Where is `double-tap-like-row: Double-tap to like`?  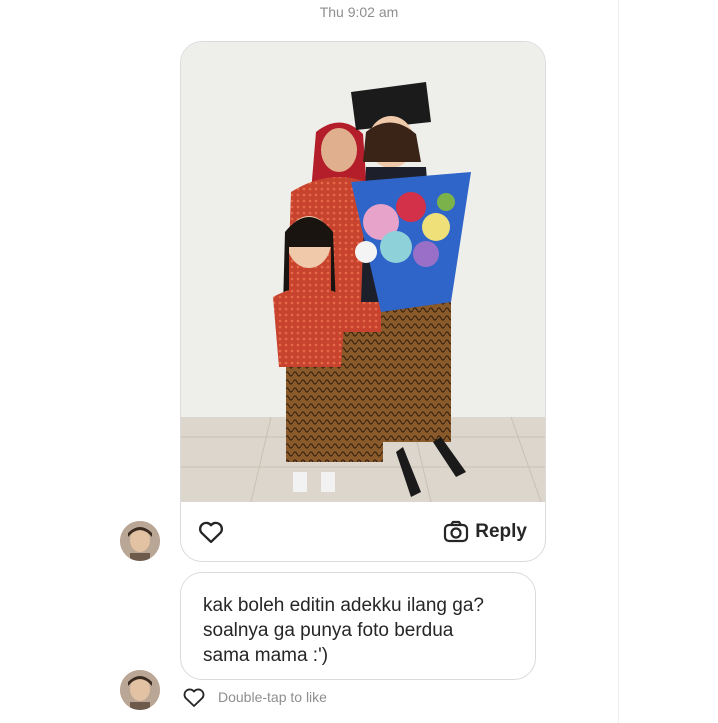 double-tap-like-row: Double-tap to like is located at coordinates (254, 697).